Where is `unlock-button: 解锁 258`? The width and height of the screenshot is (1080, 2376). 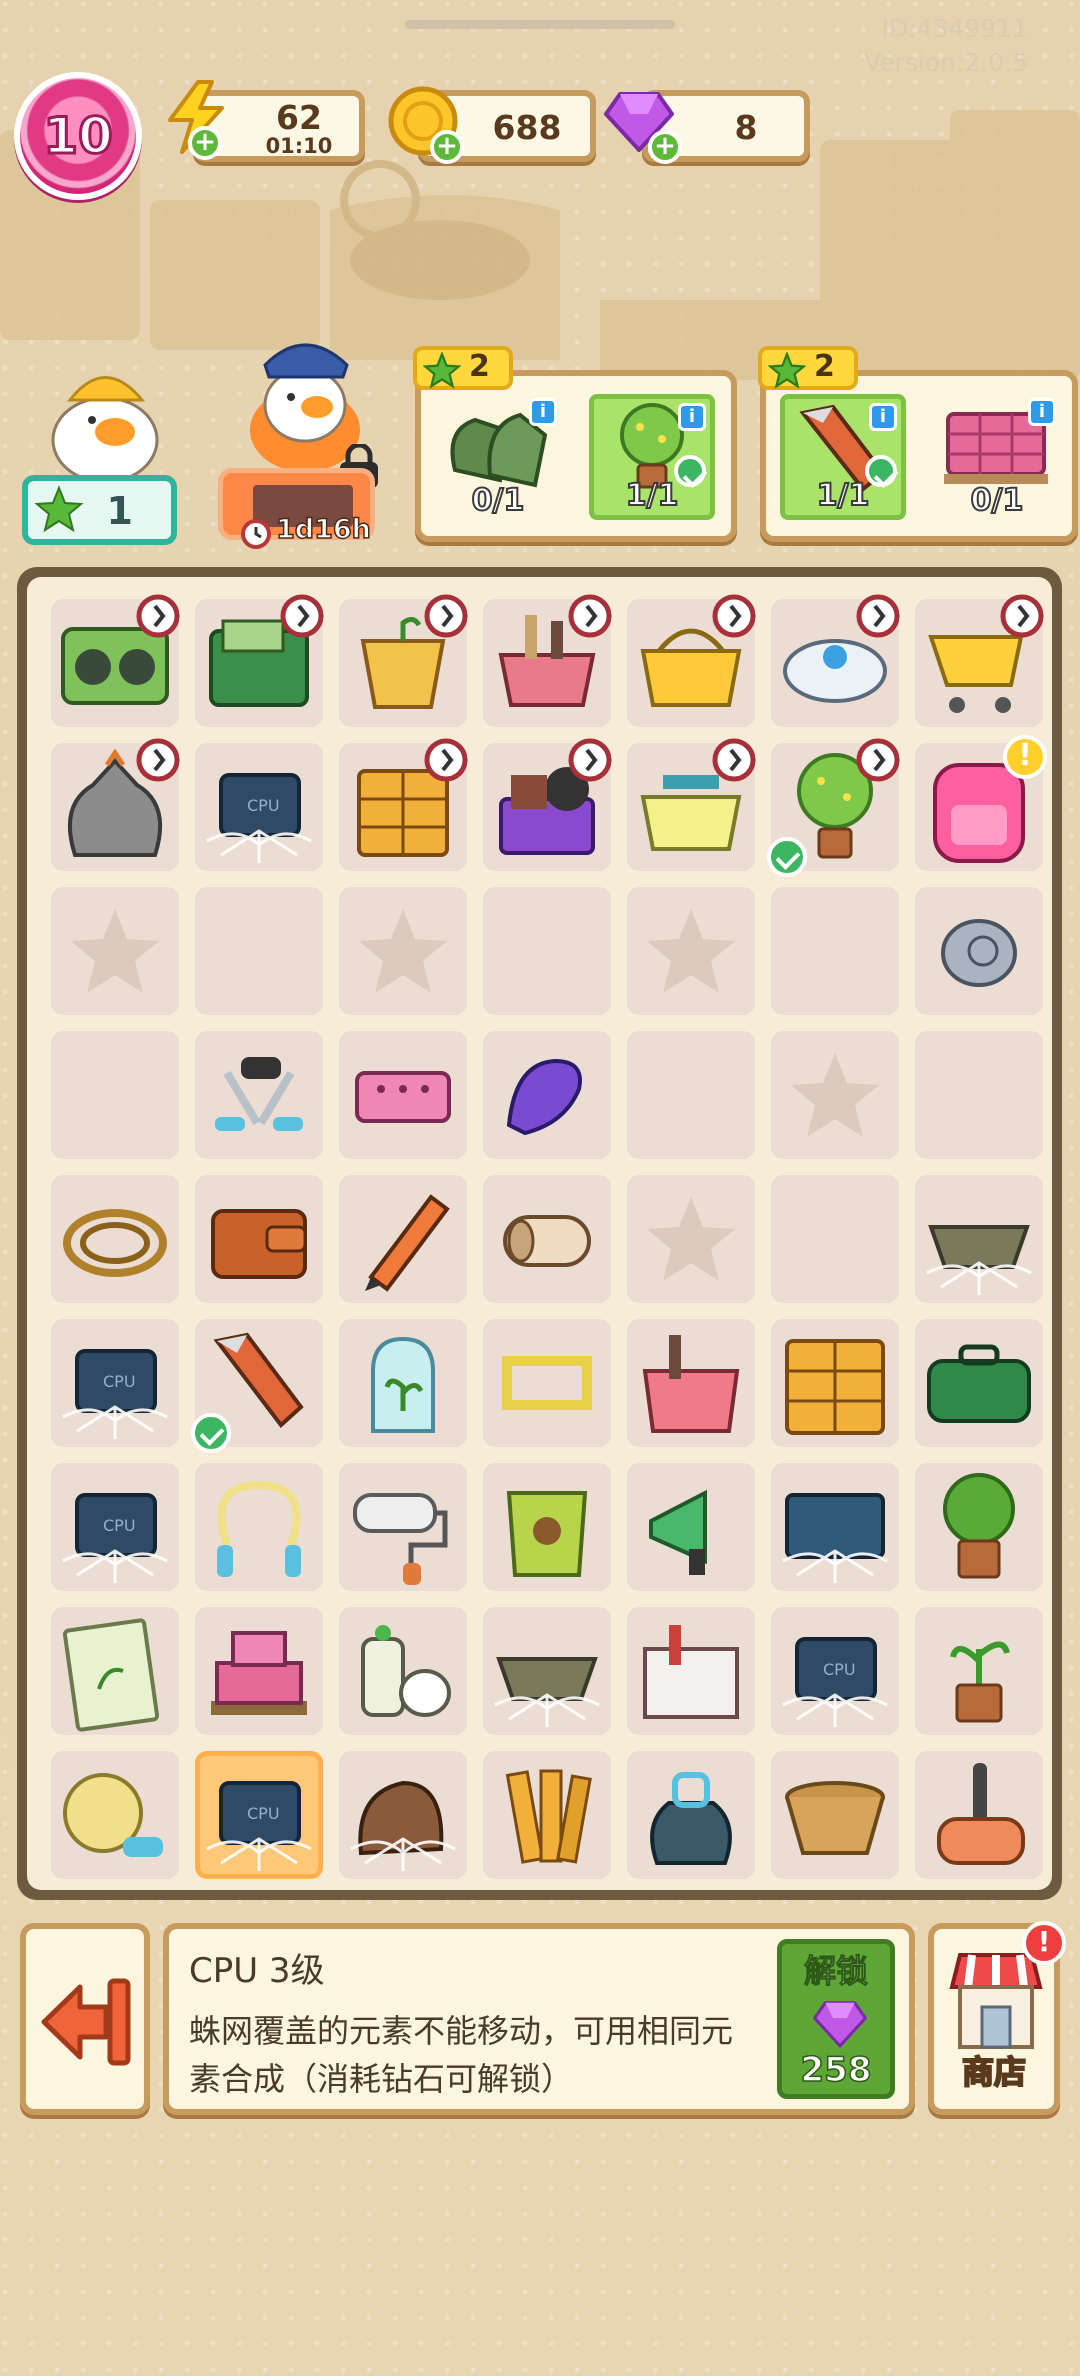 unlock-button: 解锁 258 is located at coordinates (836, 2019).